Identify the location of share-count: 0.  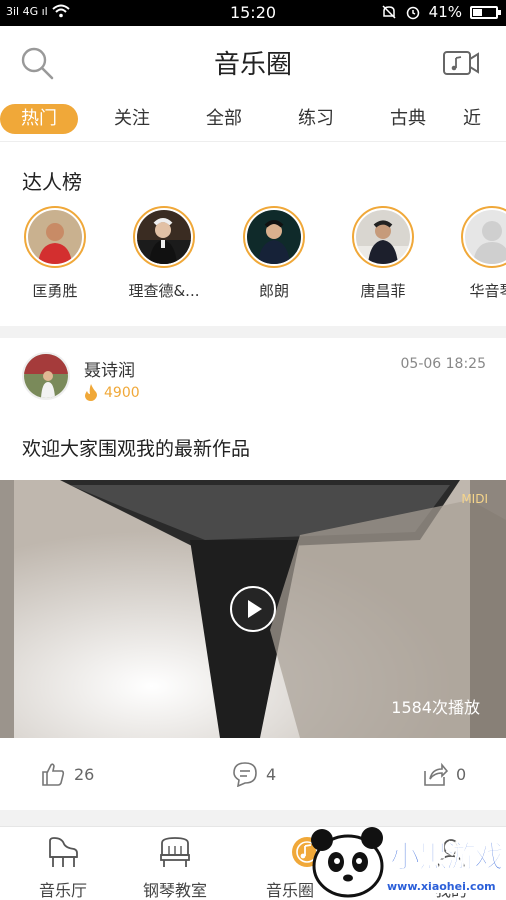
(461, 774).